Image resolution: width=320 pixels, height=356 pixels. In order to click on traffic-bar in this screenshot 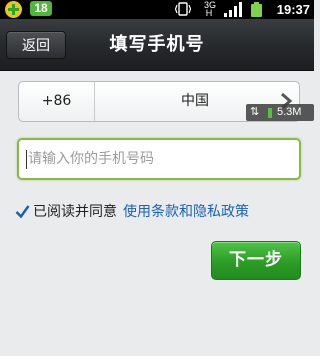, I will do `click(270, 113)`.